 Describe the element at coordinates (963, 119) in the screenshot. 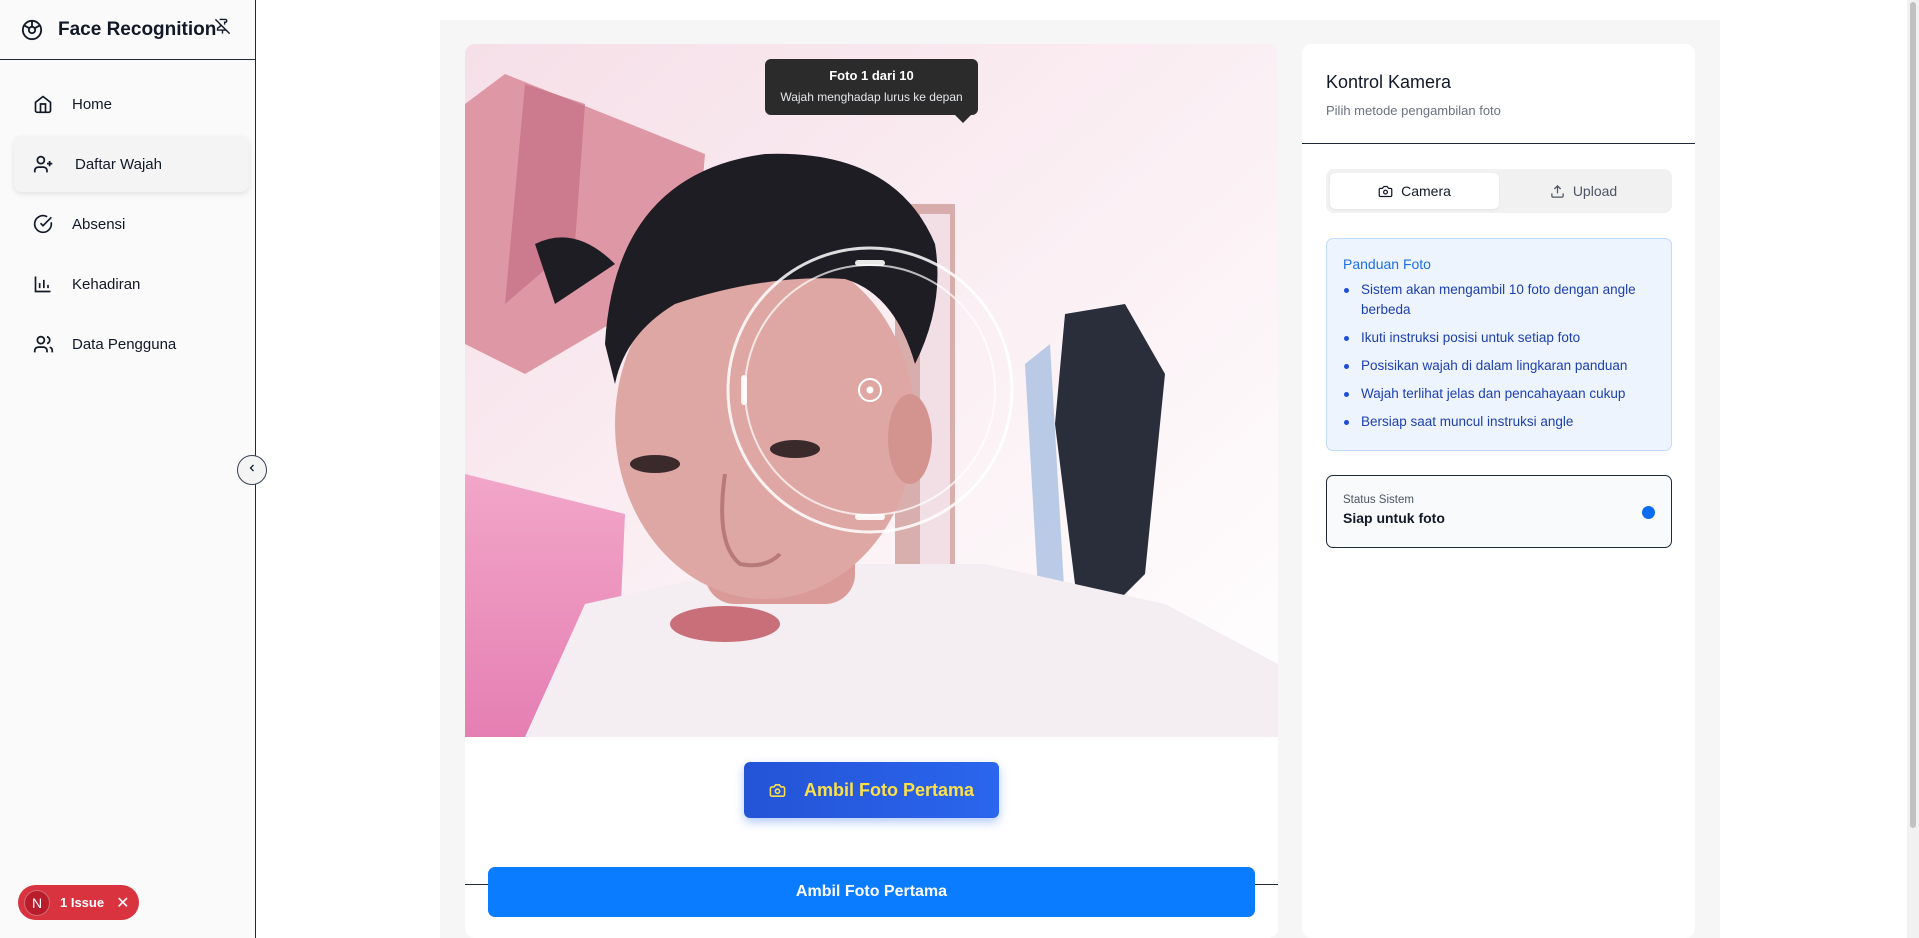

I see `tooltip-caret` at that location.